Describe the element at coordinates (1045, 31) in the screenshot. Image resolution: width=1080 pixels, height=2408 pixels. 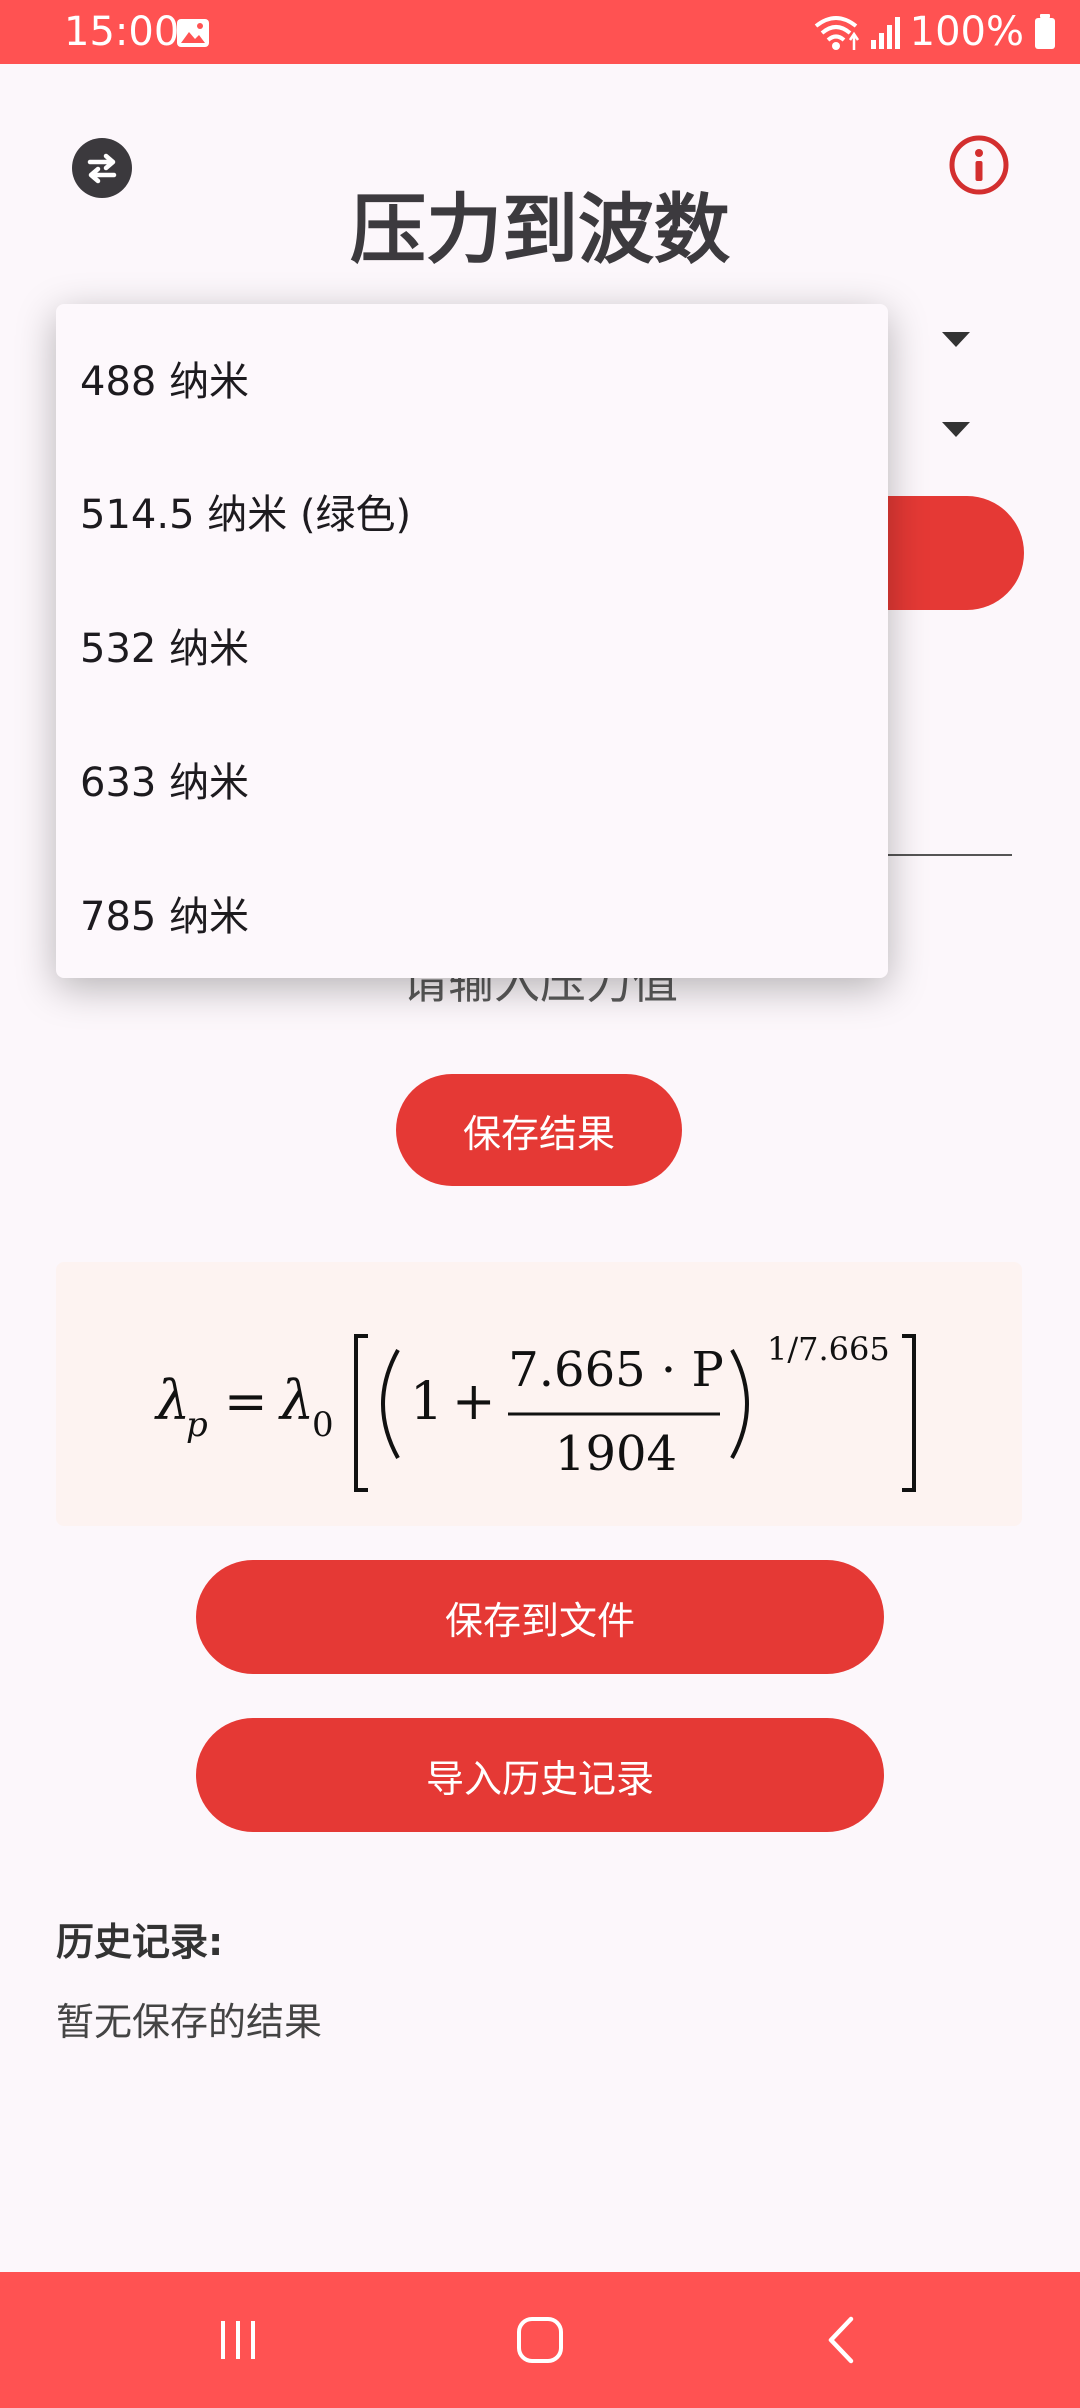
I see `battery-icon` at that location.